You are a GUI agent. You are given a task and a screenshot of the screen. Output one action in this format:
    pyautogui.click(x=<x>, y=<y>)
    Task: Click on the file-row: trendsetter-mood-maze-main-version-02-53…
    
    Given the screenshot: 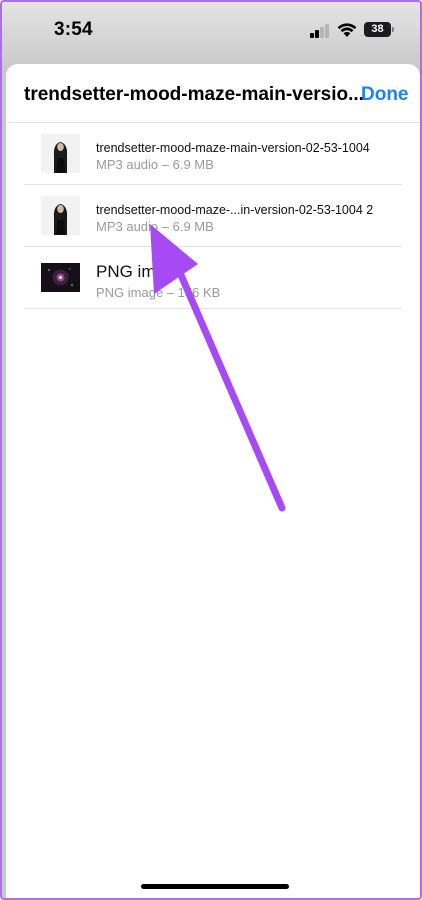 What is the action you would take?
    pyautogui.click(x=213, y=154)
    